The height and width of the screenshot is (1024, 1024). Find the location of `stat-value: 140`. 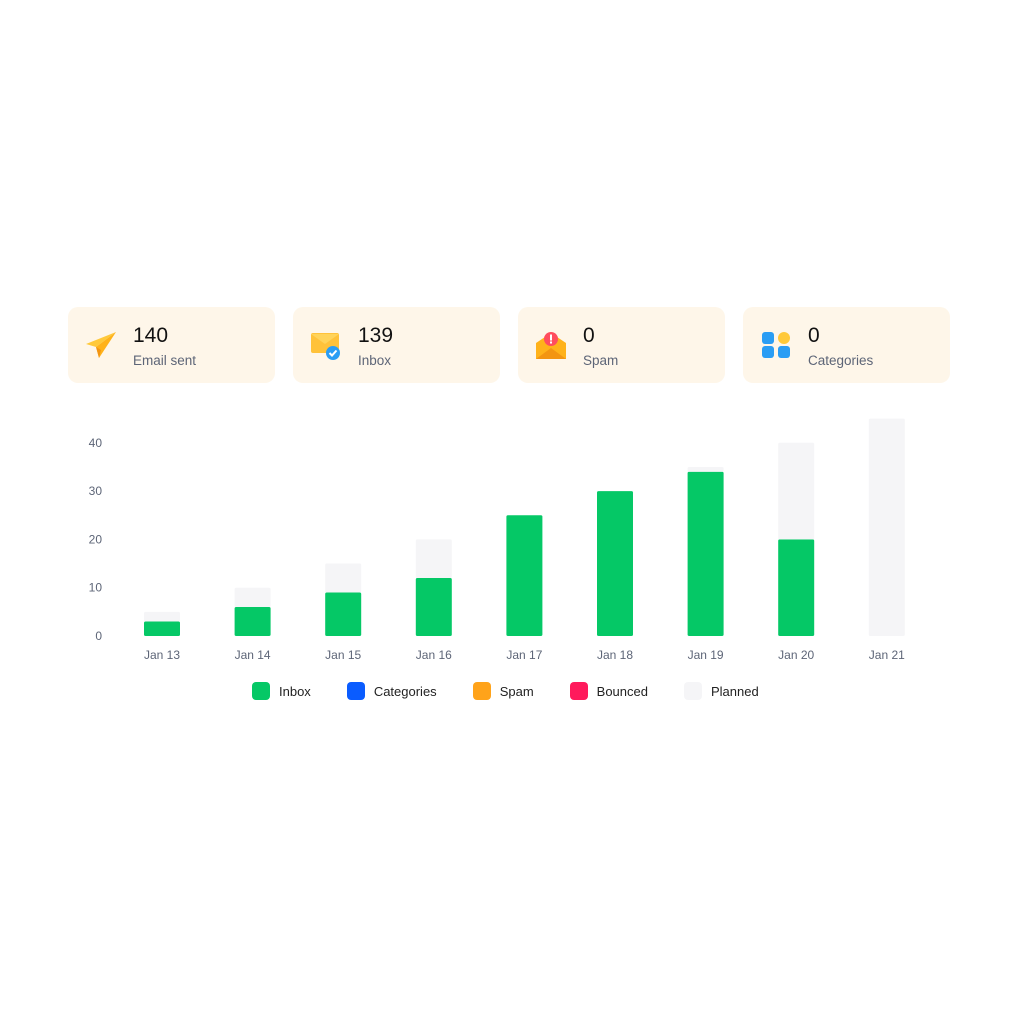

stat-value: 140 is located at coordinates (151, 335).